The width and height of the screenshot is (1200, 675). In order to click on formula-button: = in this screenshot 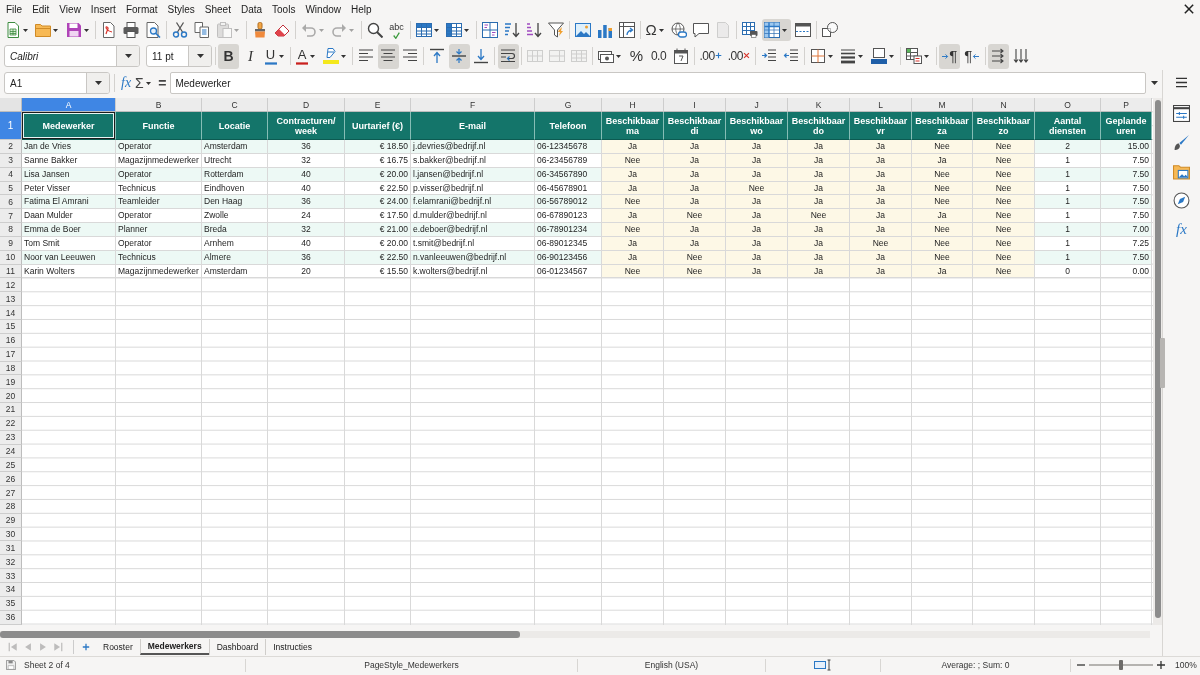, I will do `click(162, 83)`.